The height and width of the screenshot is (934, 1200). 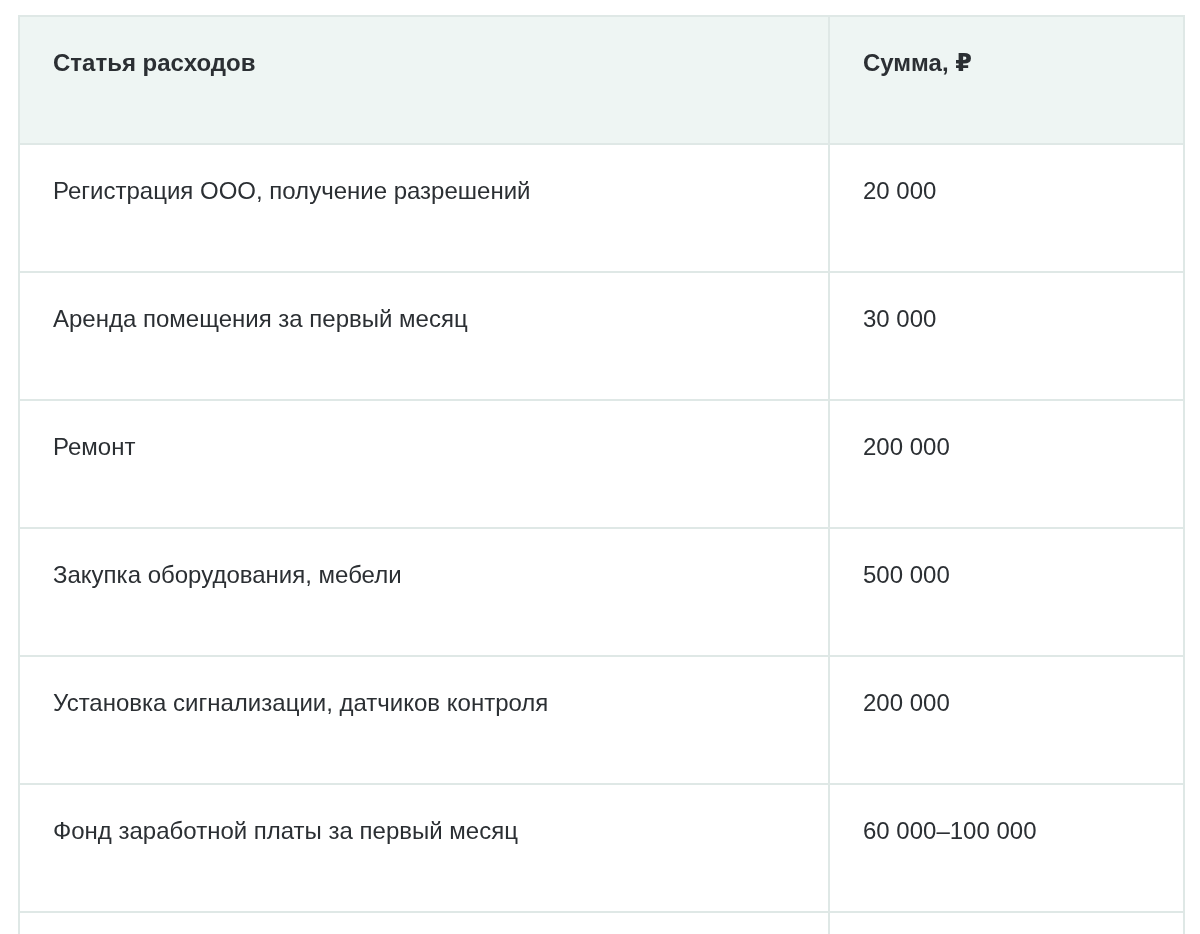 What do you see at coordinates (424, 848) in the screenshot?
I see `table-cell: Фонд заработной платы за первый месяц` at bounding box center [424, 848].